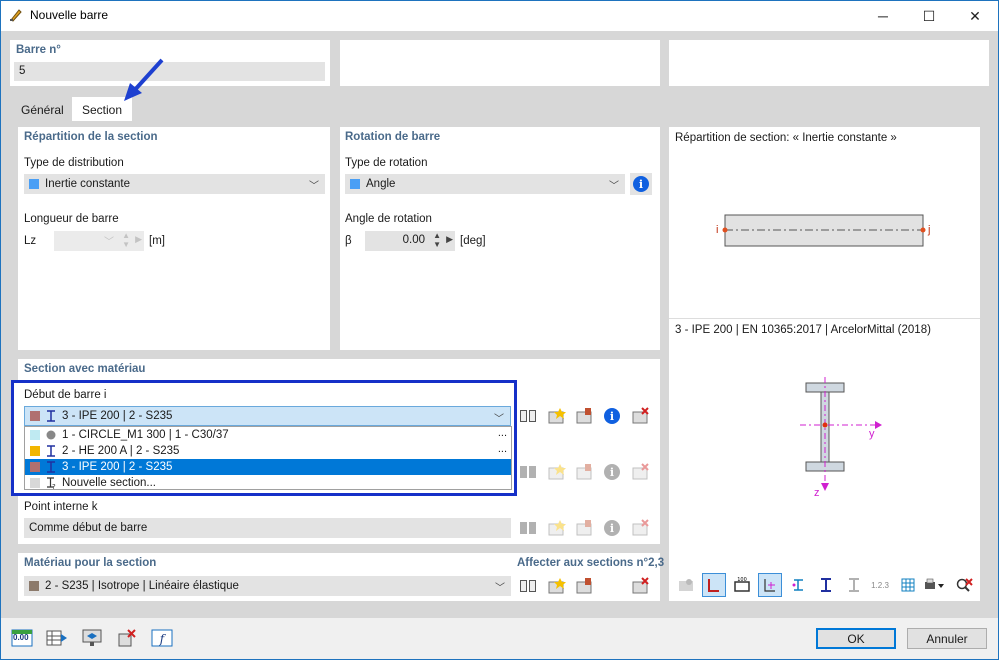 This screenshot has width=999, height=660. I want to click on settings-icon, so click(686, 585).